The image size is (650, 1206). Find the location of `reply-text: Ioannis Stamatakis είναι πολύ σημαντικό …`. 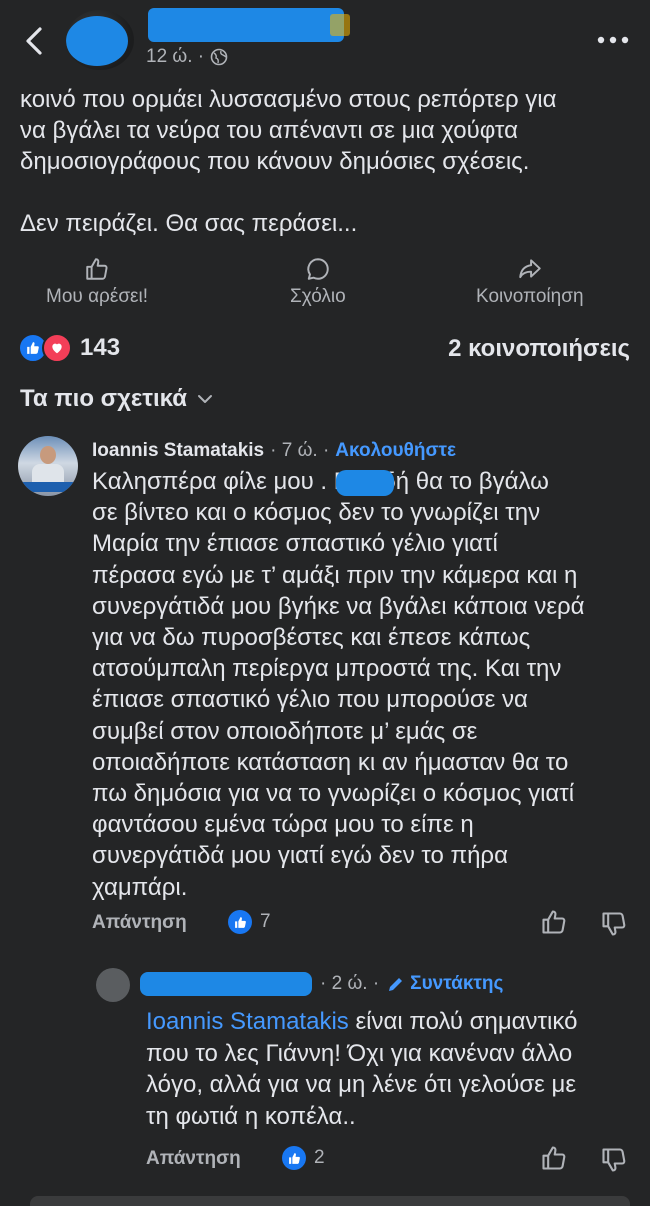

reply-text: Ioannis Stamatakis είναι πολύ σημαντικό … is located at coordinates (389, 1069).